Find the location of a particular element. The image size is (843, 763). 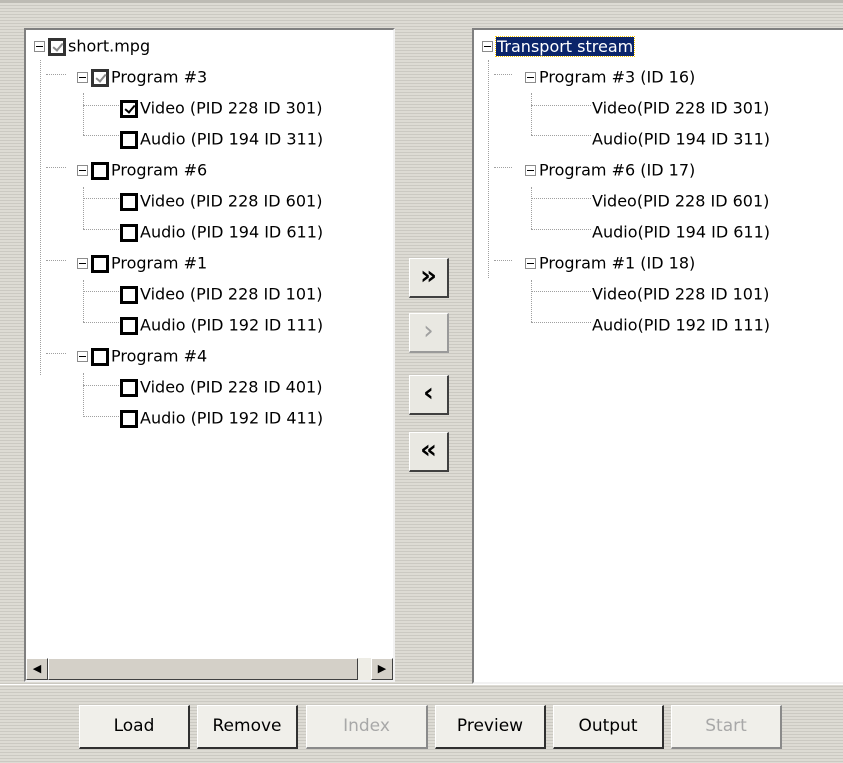

tree-node-stream: Video (PID 228 ID 301) is located at coordinates (221, 108).